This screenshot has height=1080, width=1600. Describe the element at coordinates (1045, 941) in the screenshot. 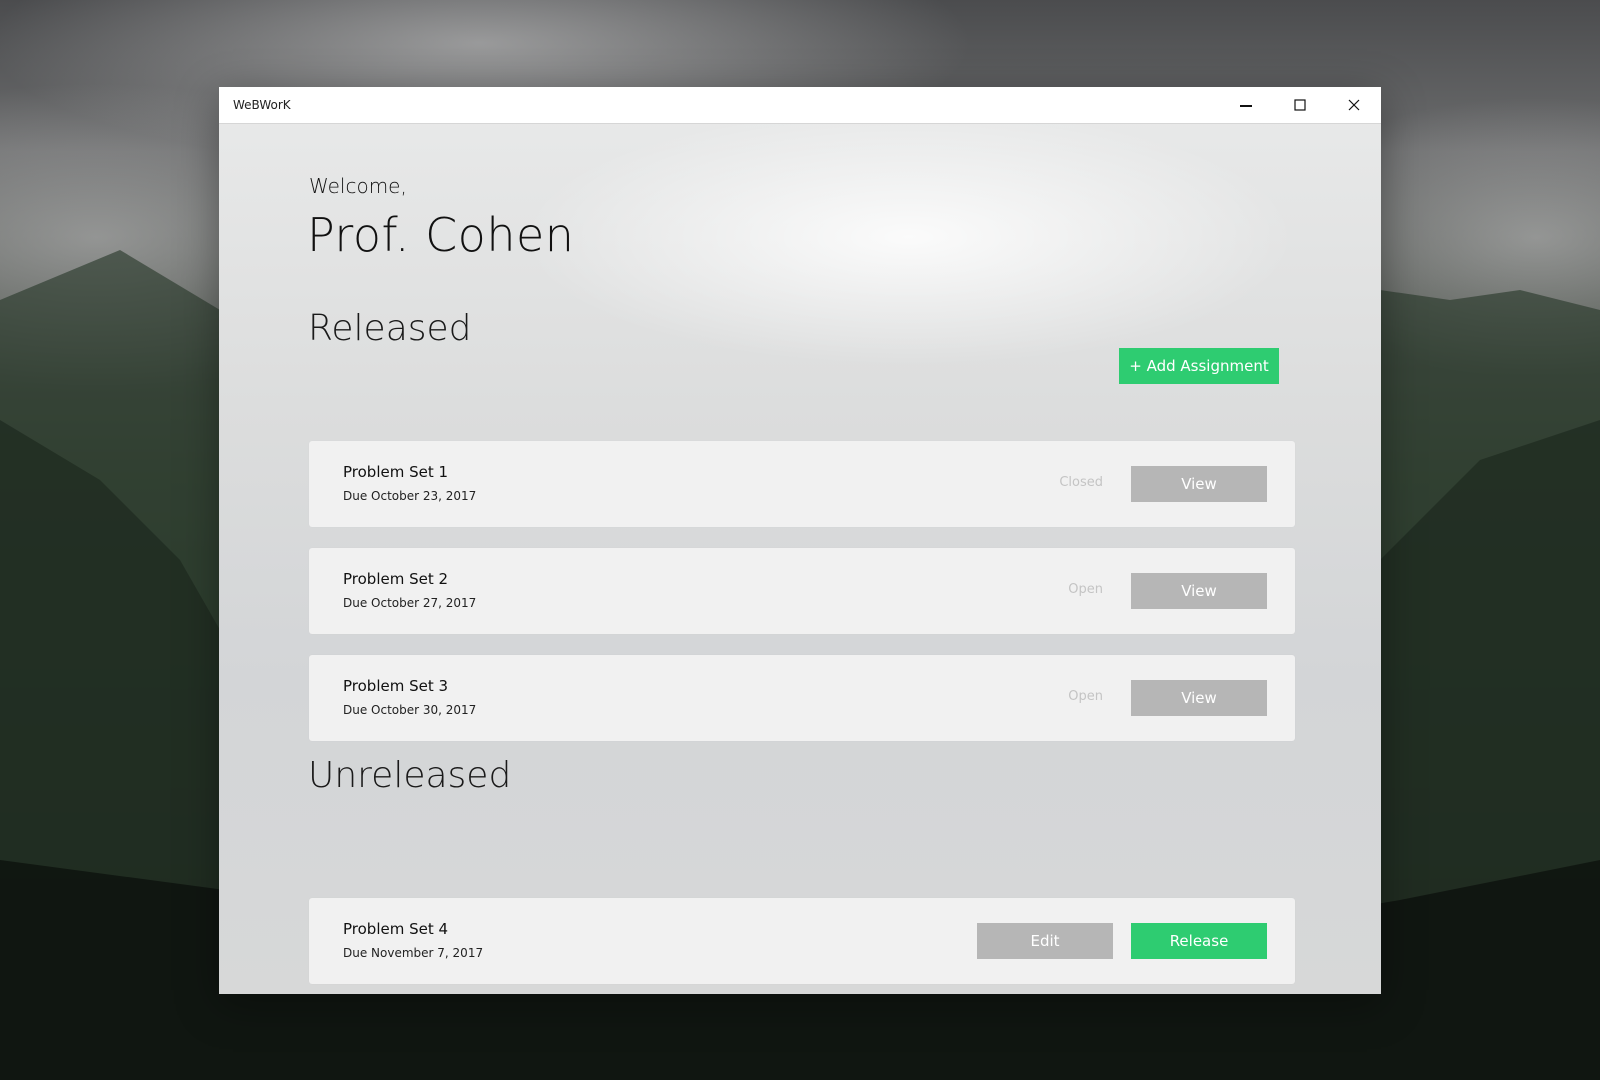

I see `edit-button: Edit` at that location.